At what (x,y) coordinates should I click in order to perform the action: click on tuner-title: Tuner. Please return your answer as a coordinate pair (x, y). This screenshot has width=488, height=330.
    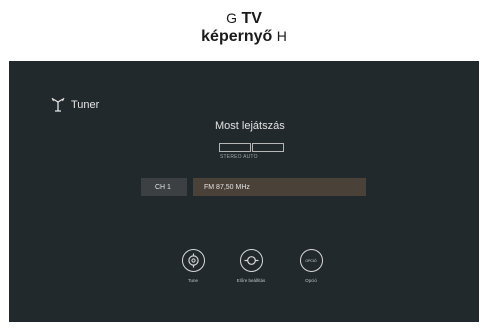
    Looking at the image, I should click on (75, 105).